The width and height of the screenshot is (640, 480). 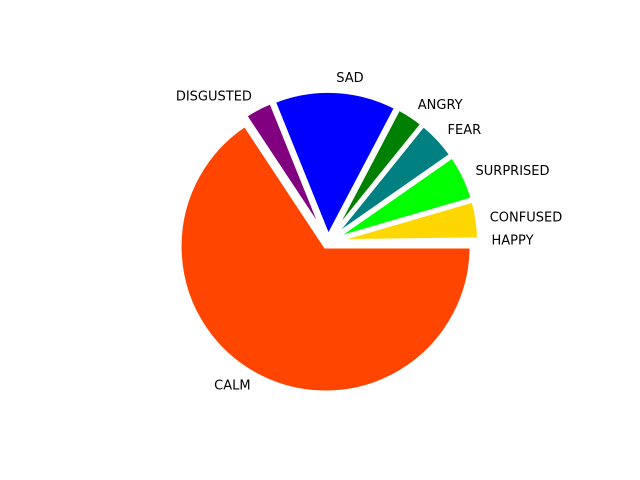 I want to click on slice-label-angry: ANGRY, so click(x=440, y=105).